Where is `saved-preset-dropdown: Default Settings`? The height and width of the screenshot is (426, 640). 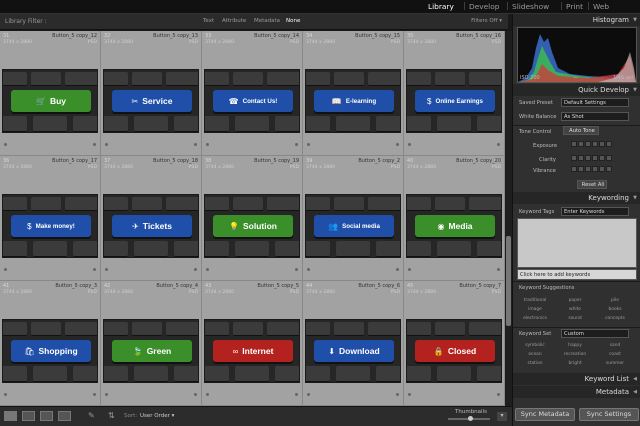 saved-preset-dropdown: Default Settings is located at coordinates (595, 102).